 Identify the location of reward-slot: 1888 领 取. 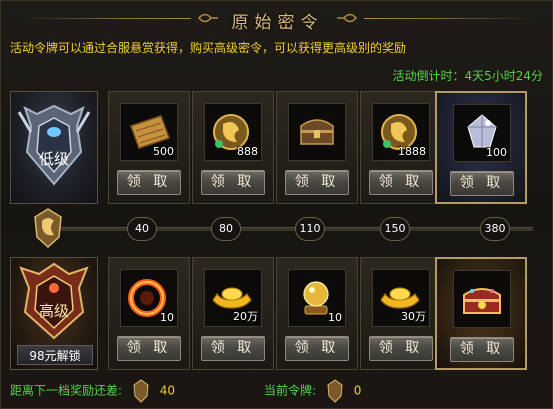
(401, 147).